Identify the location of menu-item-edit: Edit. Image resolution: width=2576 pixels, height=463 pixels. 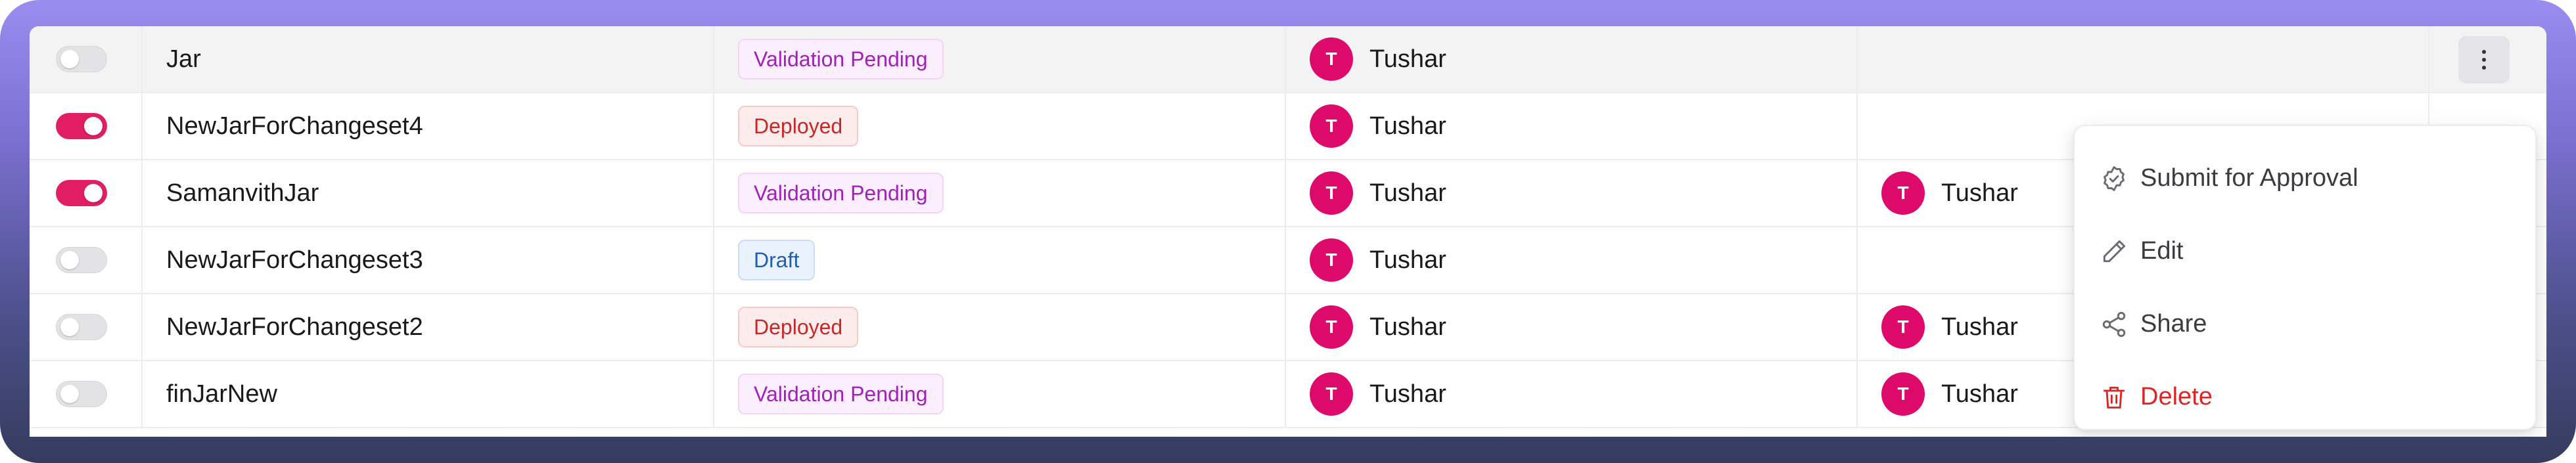
(2305, 251).